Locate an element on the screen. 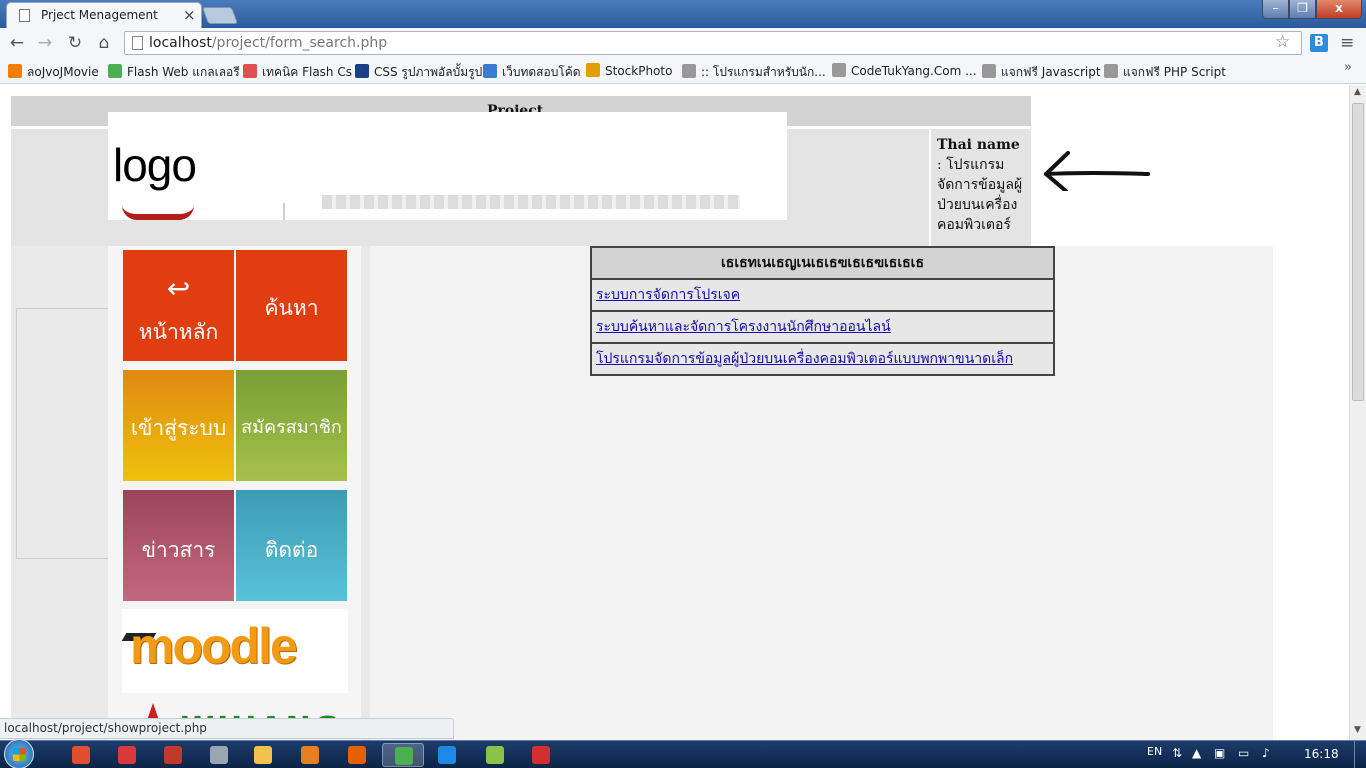 Image resolution: width=1366 pixels, height=768 pixels. scroll-down-icon: ▼ is located at coordinates (1357, 730).